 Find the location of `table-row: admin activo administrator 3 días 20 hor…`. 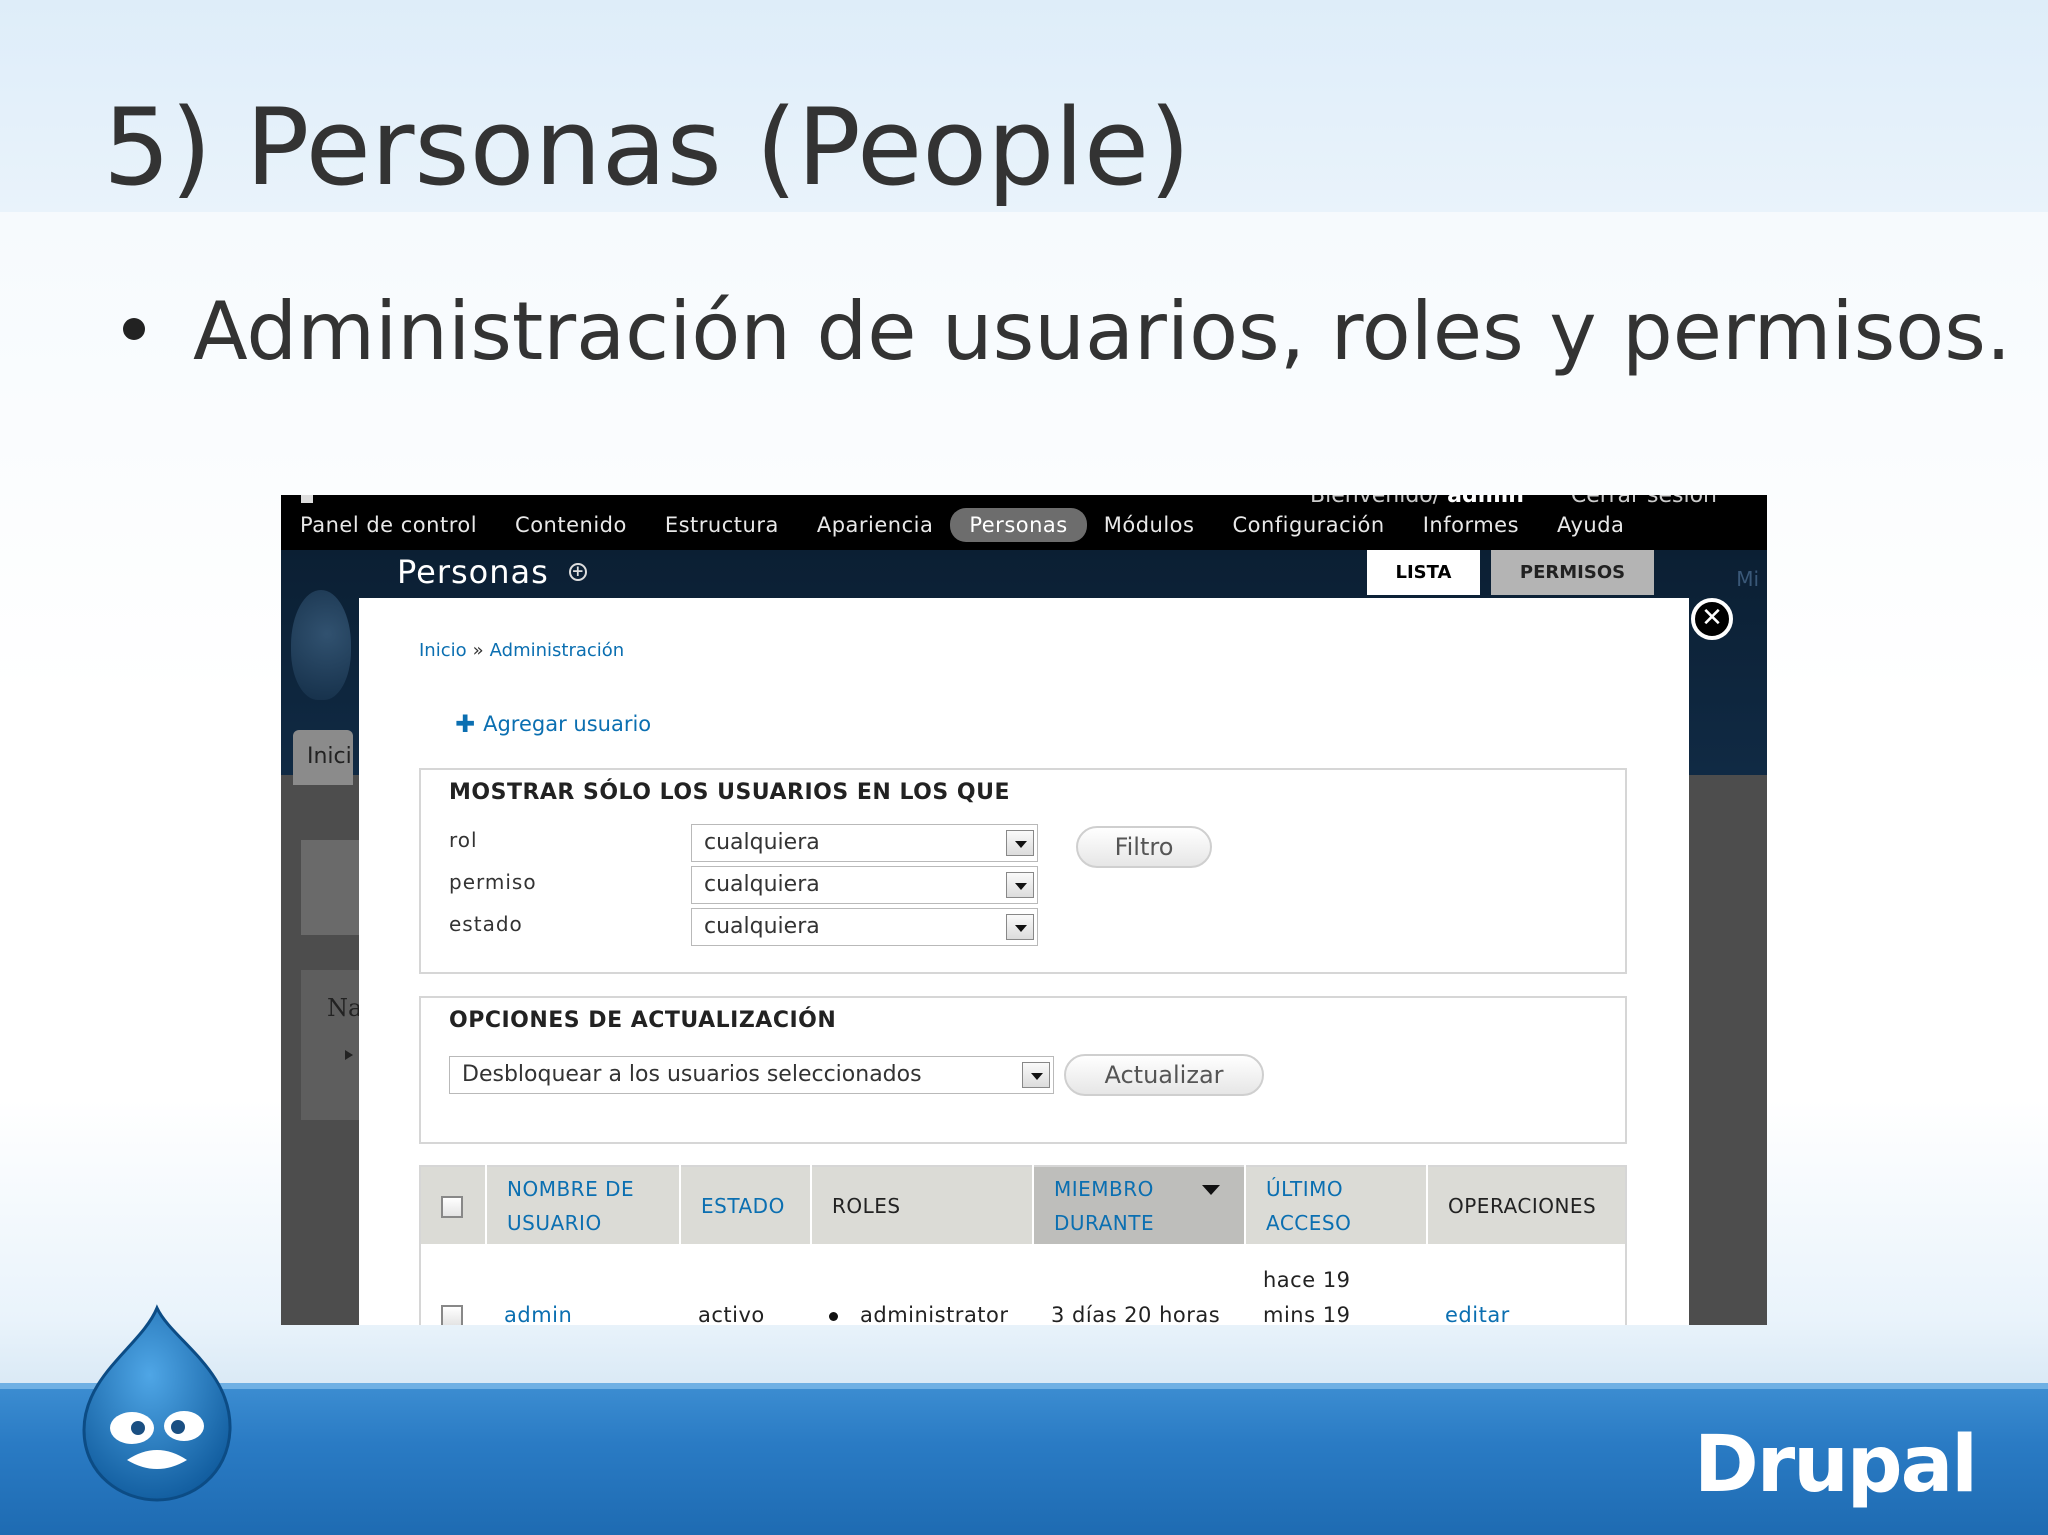

table-row: admin activo administrator 3 días 20 hor… is located at coordinates (1023, 1284).